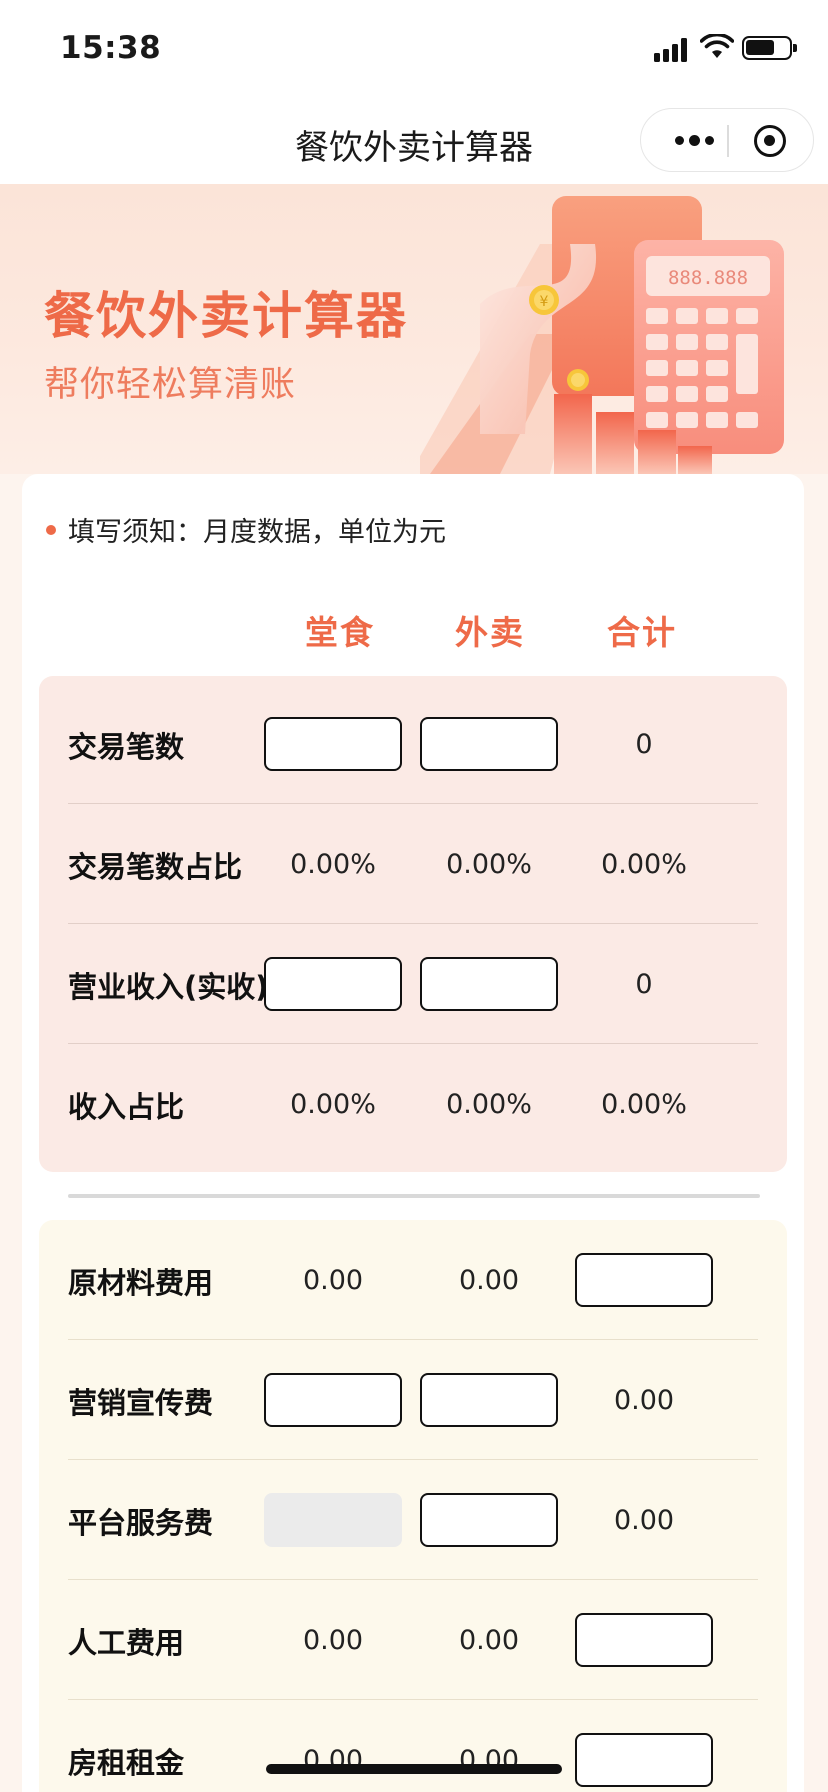 This screenshot has height=1792, width=828. What do you see at coordinates (126, 1107) in the screenshot?
I see `row-label: 收入占比` at bounding box center [126, 1107].